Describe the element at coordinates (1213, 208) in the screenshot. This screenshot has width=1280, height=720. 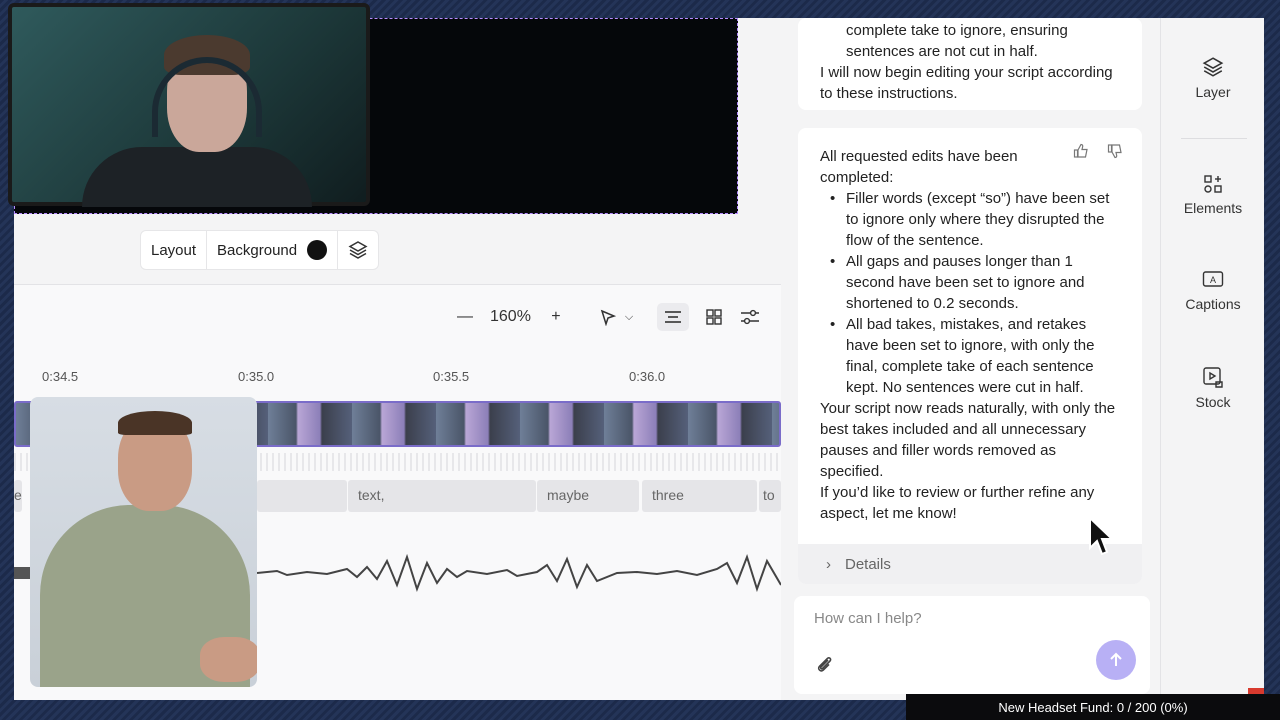
I see `sidebar-item-label: Elements` at that location.